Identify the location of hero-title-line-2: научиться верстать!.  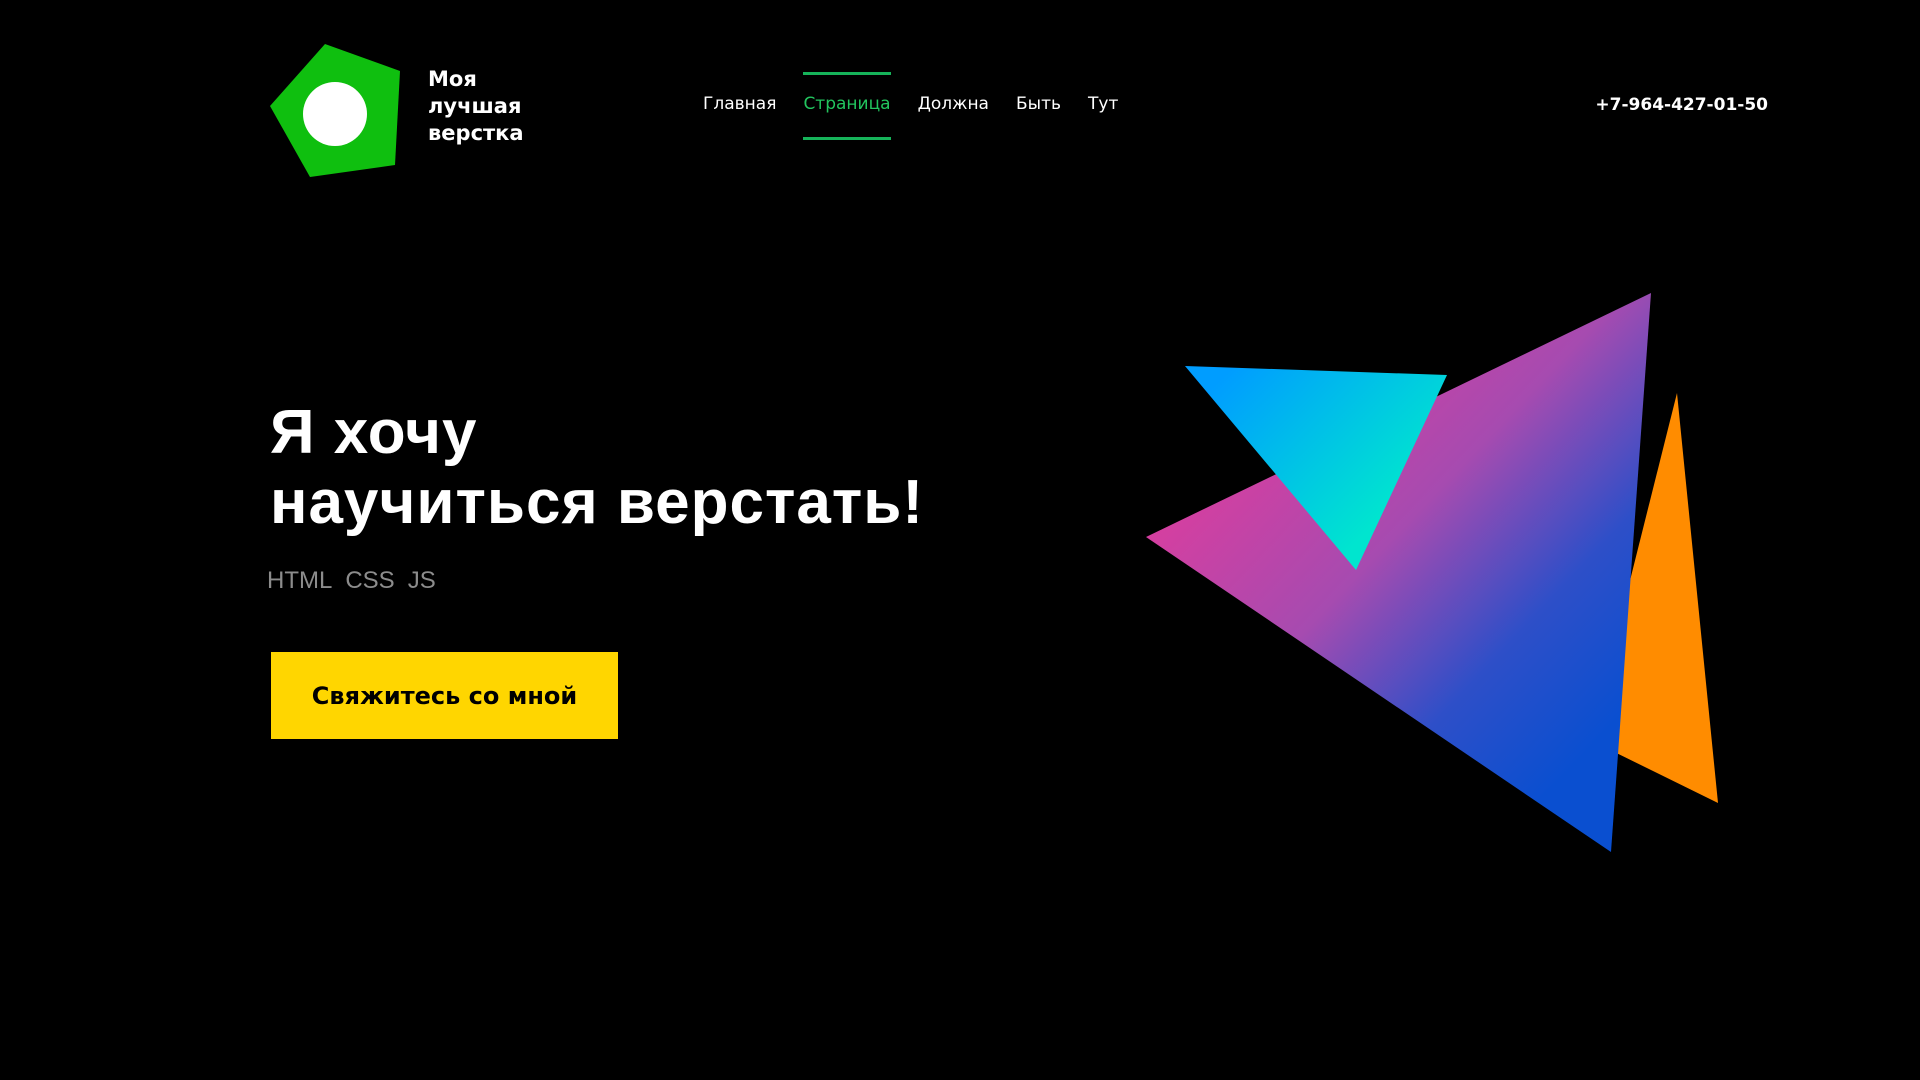
(597, 502).